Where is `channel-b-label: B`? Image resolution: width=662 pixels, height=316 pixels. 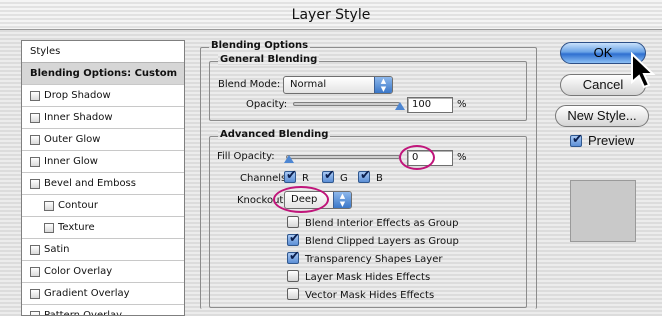
channel-b-label: B is located at coordinates (379, 178).